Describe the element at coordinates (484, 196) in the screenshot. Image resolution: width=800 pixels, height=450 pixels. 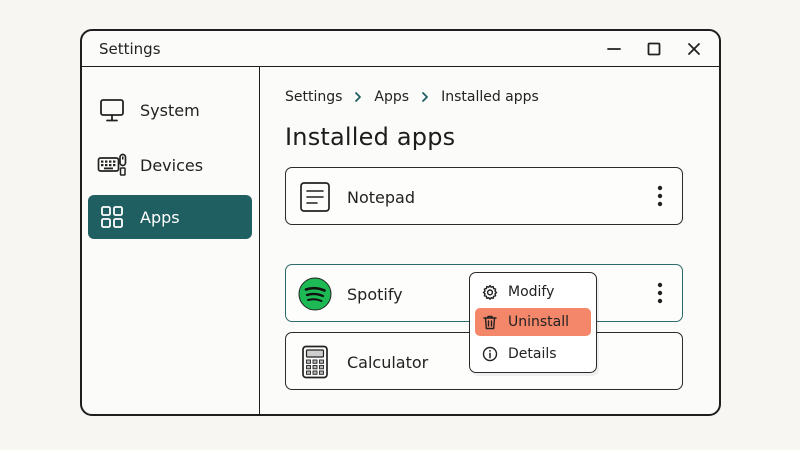
I see `app-card-notepad: Notepad` at that location.